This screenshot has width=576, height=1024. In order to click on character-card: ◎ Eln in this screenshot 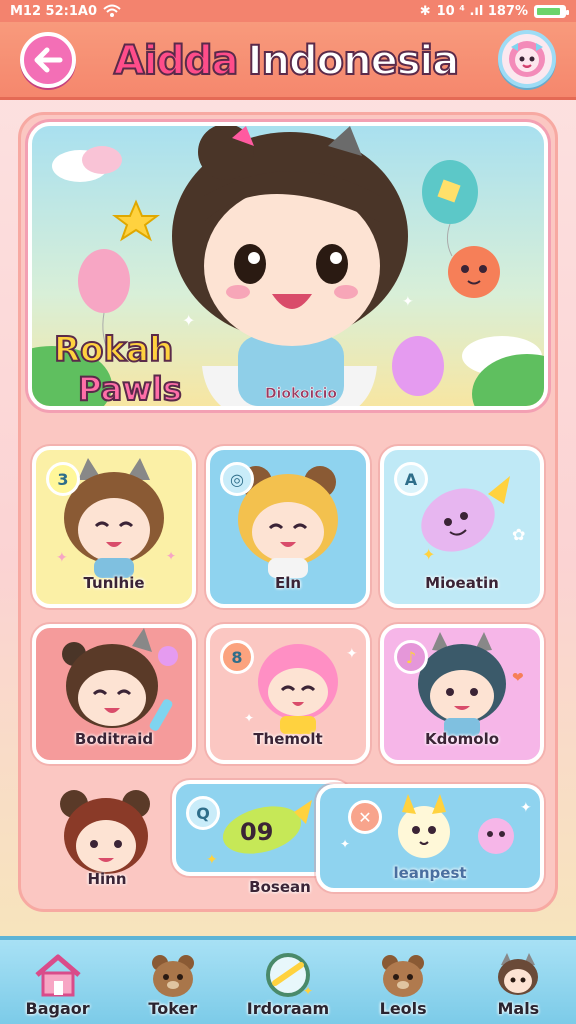, I will do `click(288, 527)`.